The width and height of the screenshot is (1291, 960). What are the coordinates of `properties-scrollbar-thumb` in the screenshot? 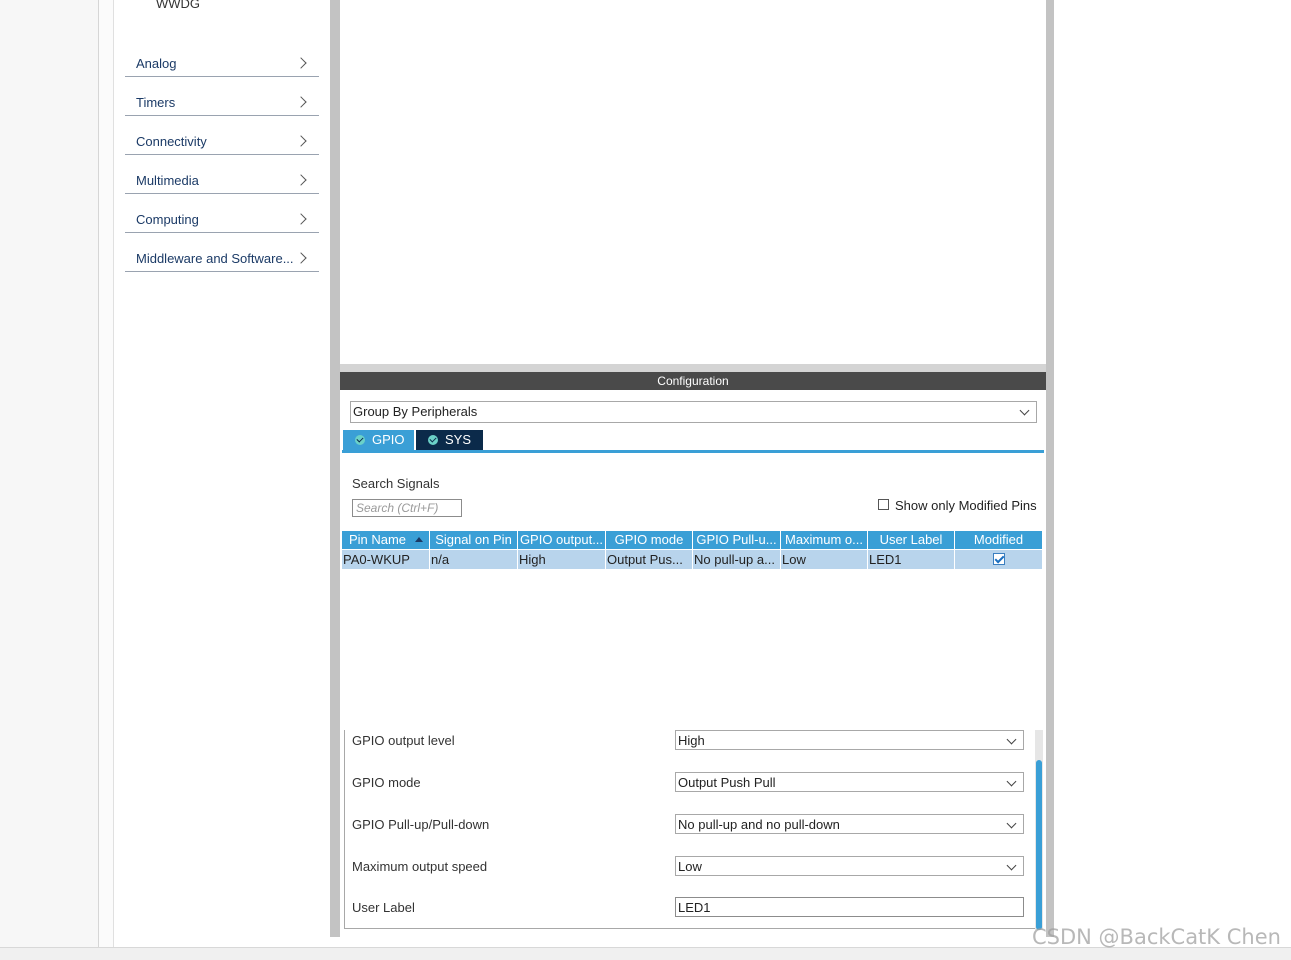 It's located at (1039, 845).